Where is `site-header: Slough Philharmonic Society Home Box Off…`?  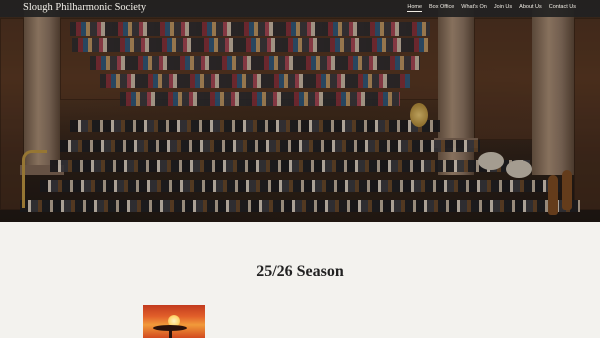 site-header: Slough Philharmonic Society Home Box Off… is located at coordinates (300, 8).